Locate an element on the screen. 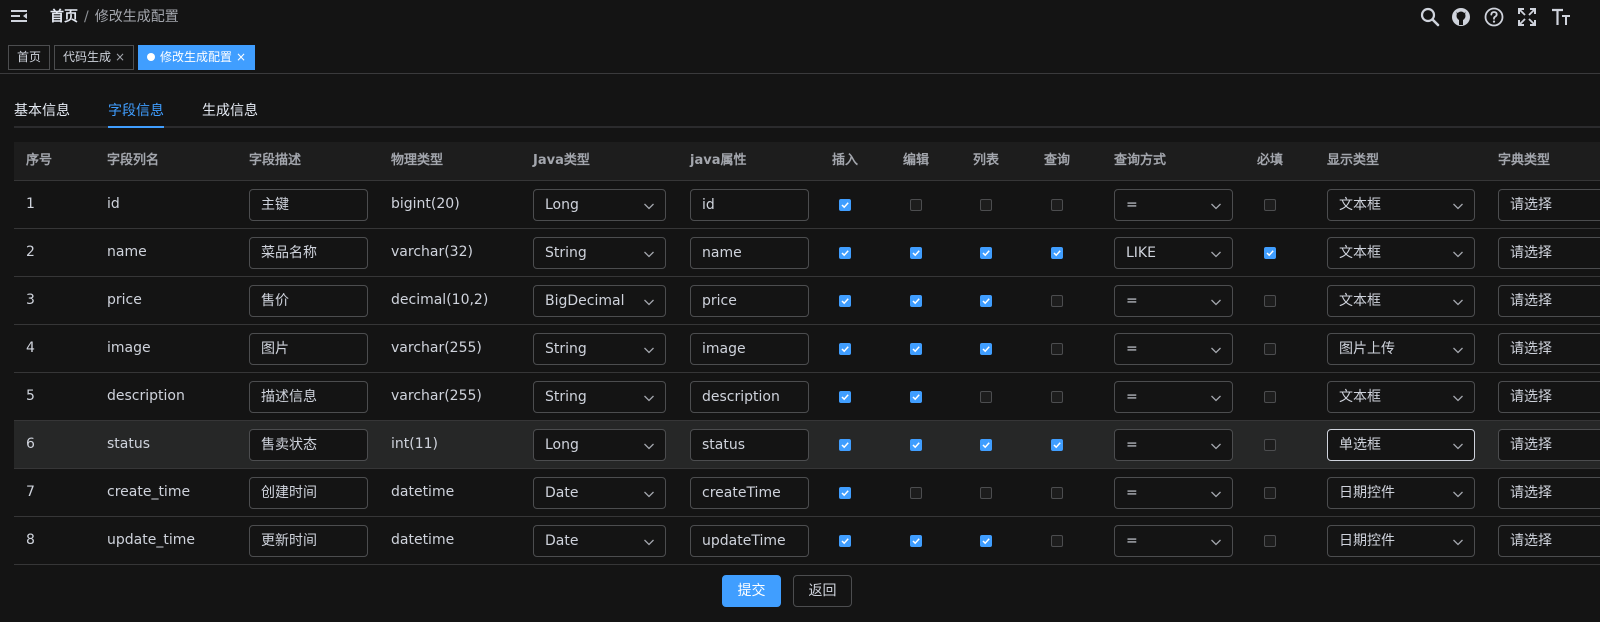 This screenshot has width=1600, height=622. query-type-select: LIKE is located at coordinates (1173, 253).